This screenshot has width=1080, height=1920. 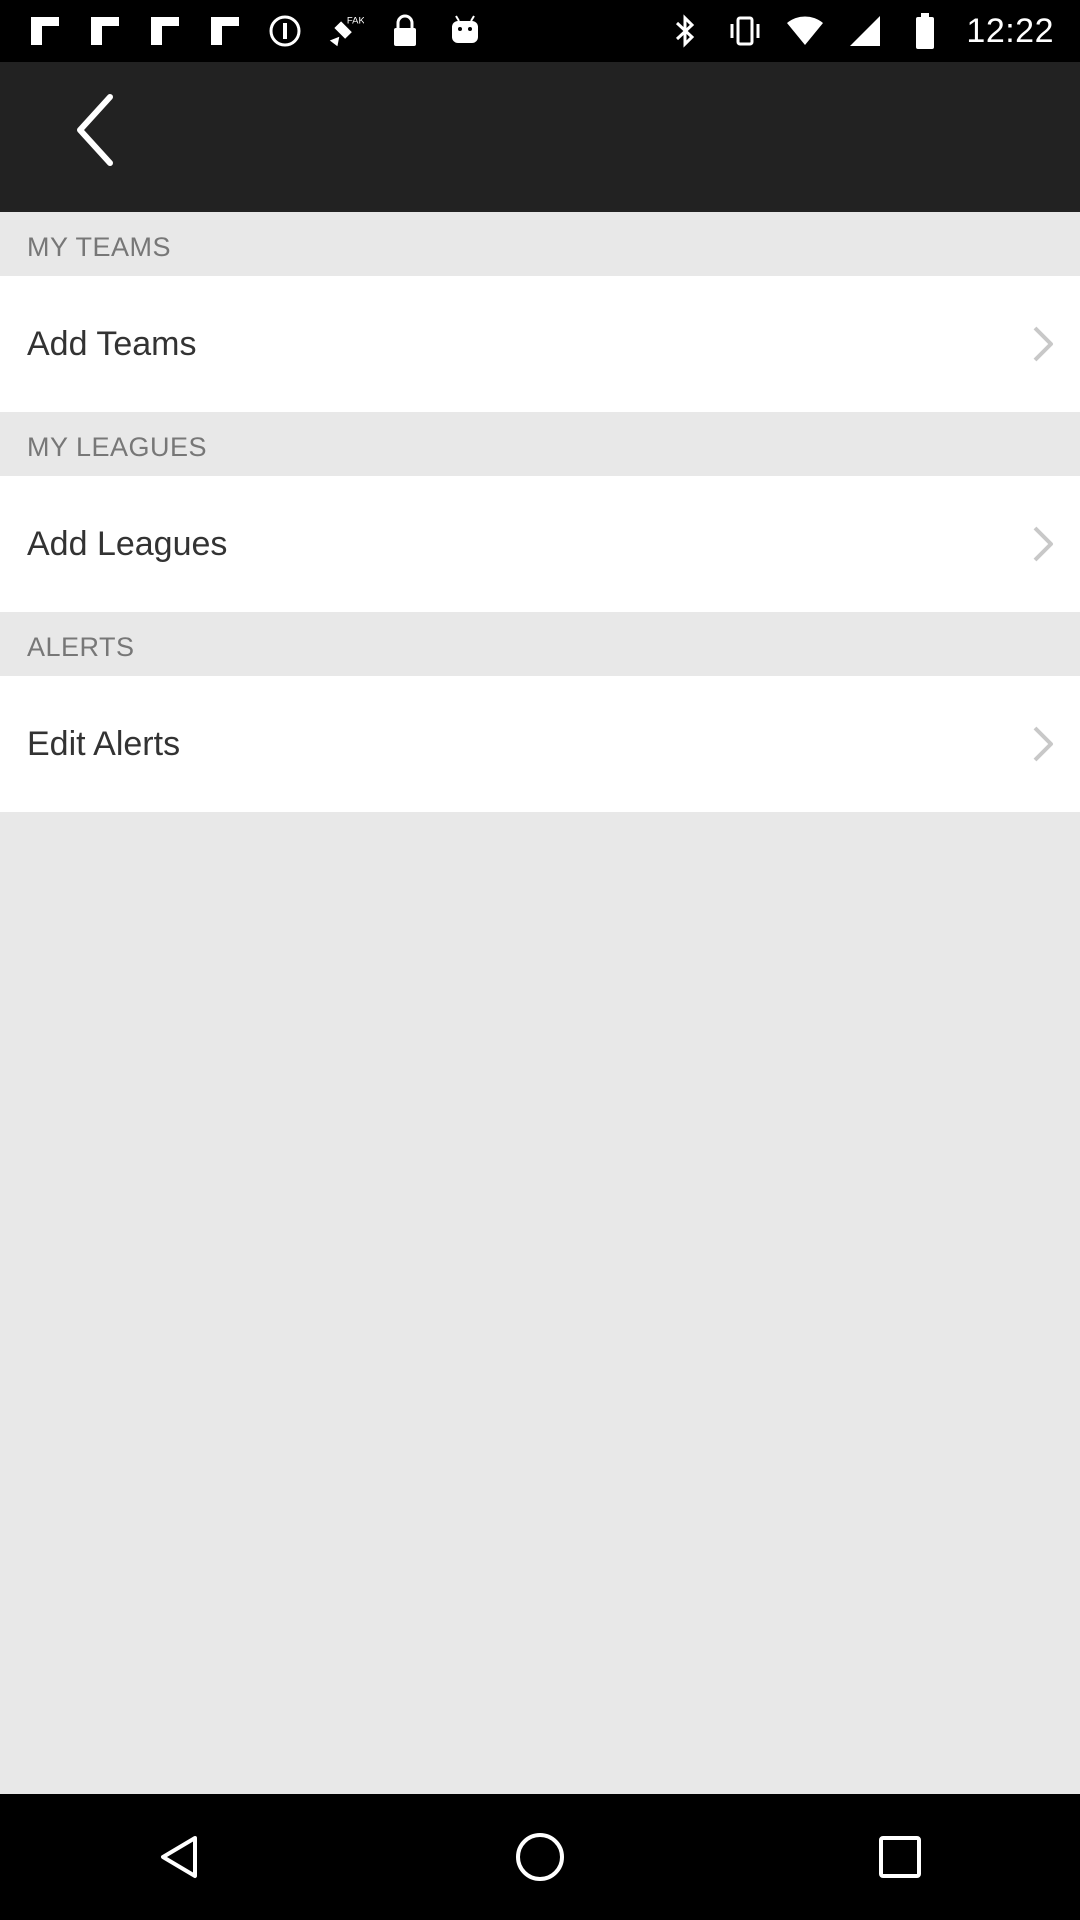 I want to click on add-teams-label: Add Teams, so click(x=112, y=343).